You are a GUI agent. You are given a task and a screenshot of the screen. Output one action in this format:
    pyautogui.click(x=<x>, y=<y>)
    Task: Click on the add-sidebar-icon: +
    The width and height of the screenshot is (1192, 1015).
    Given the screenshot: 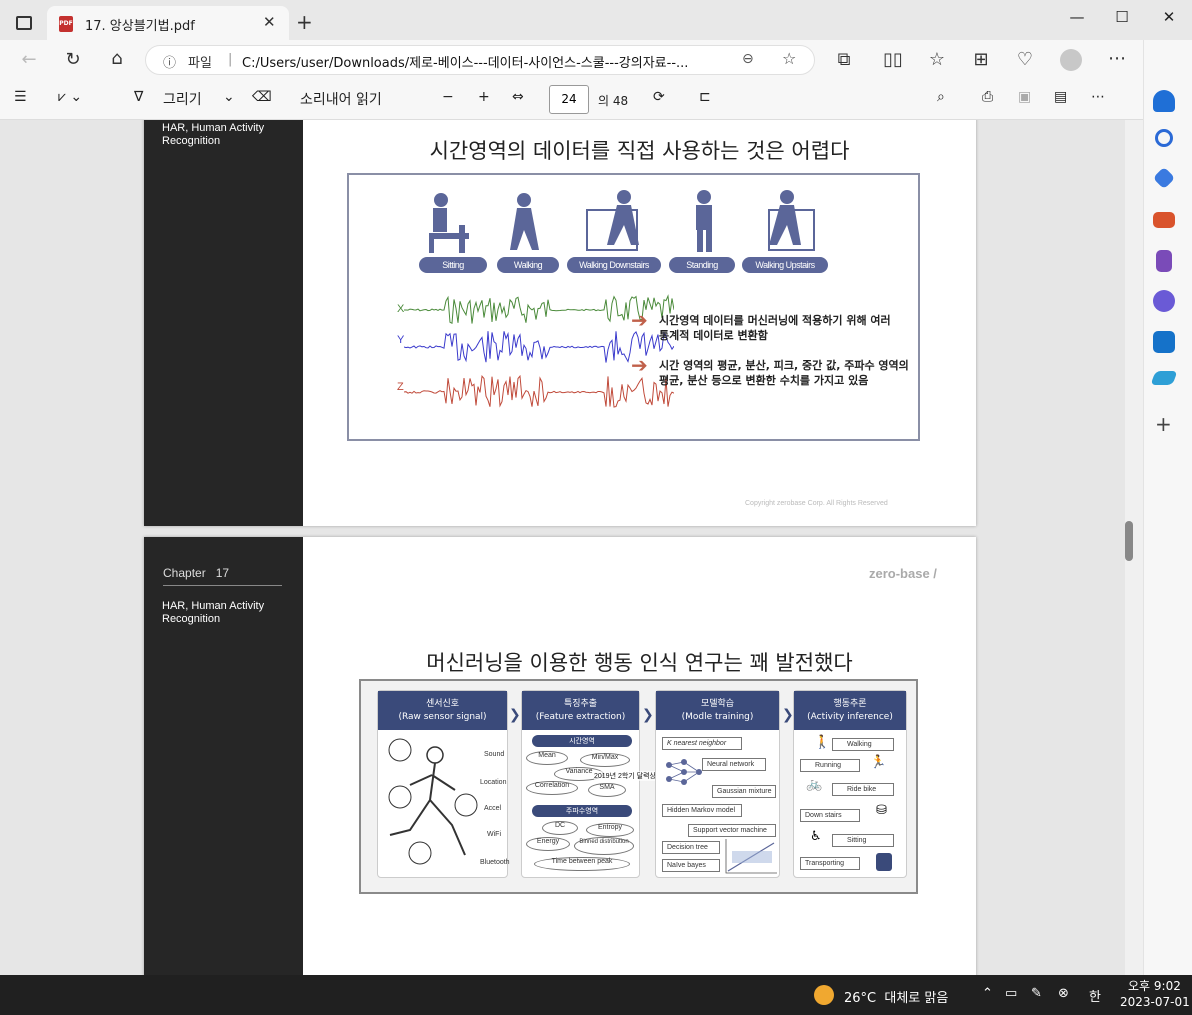 What is the action you would take?
    pyautogui.click(x=1163, y=424)
    